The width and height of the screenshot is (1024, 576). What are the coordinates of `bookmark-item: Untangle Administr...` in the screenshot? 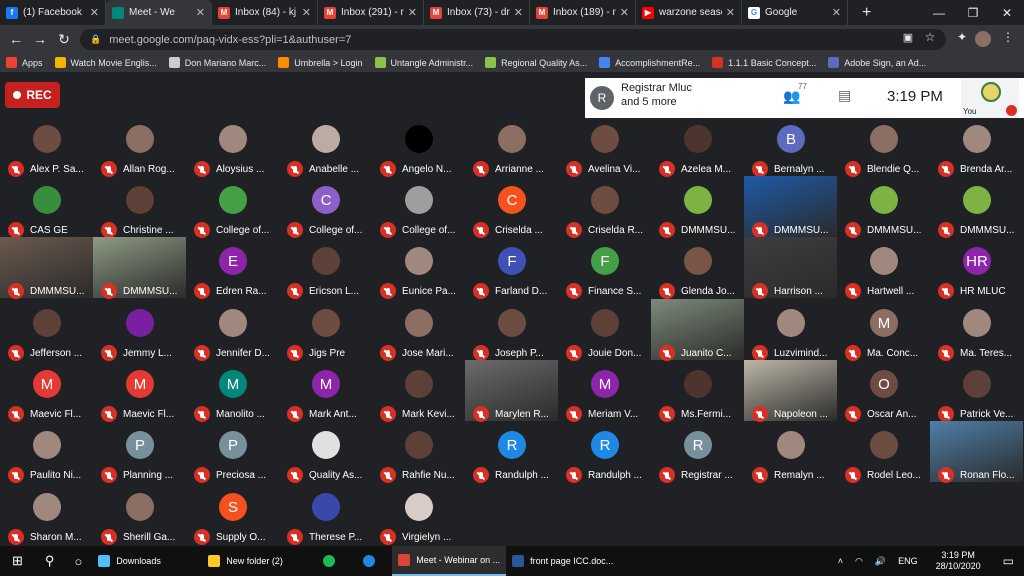 It's located at (424, 62).